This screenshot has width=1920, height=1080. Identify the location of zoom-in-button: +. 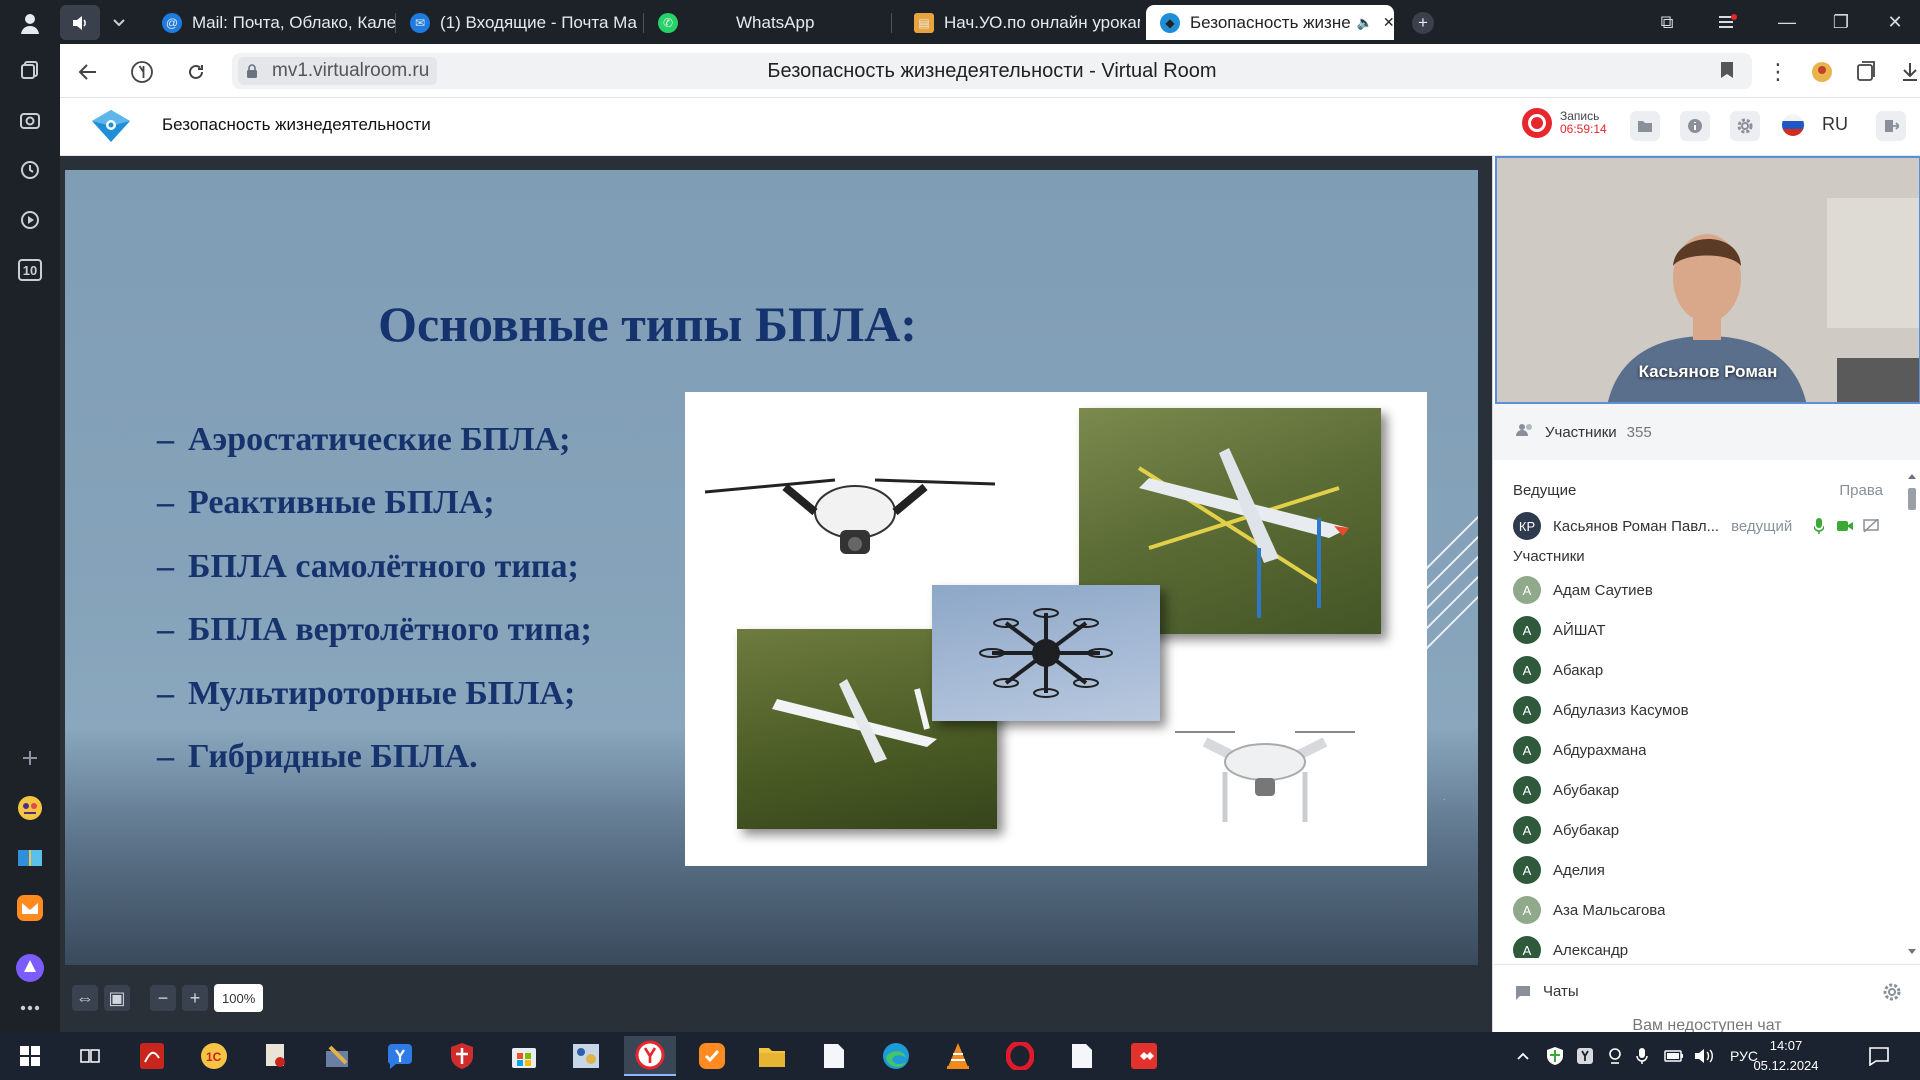
(195, 998).